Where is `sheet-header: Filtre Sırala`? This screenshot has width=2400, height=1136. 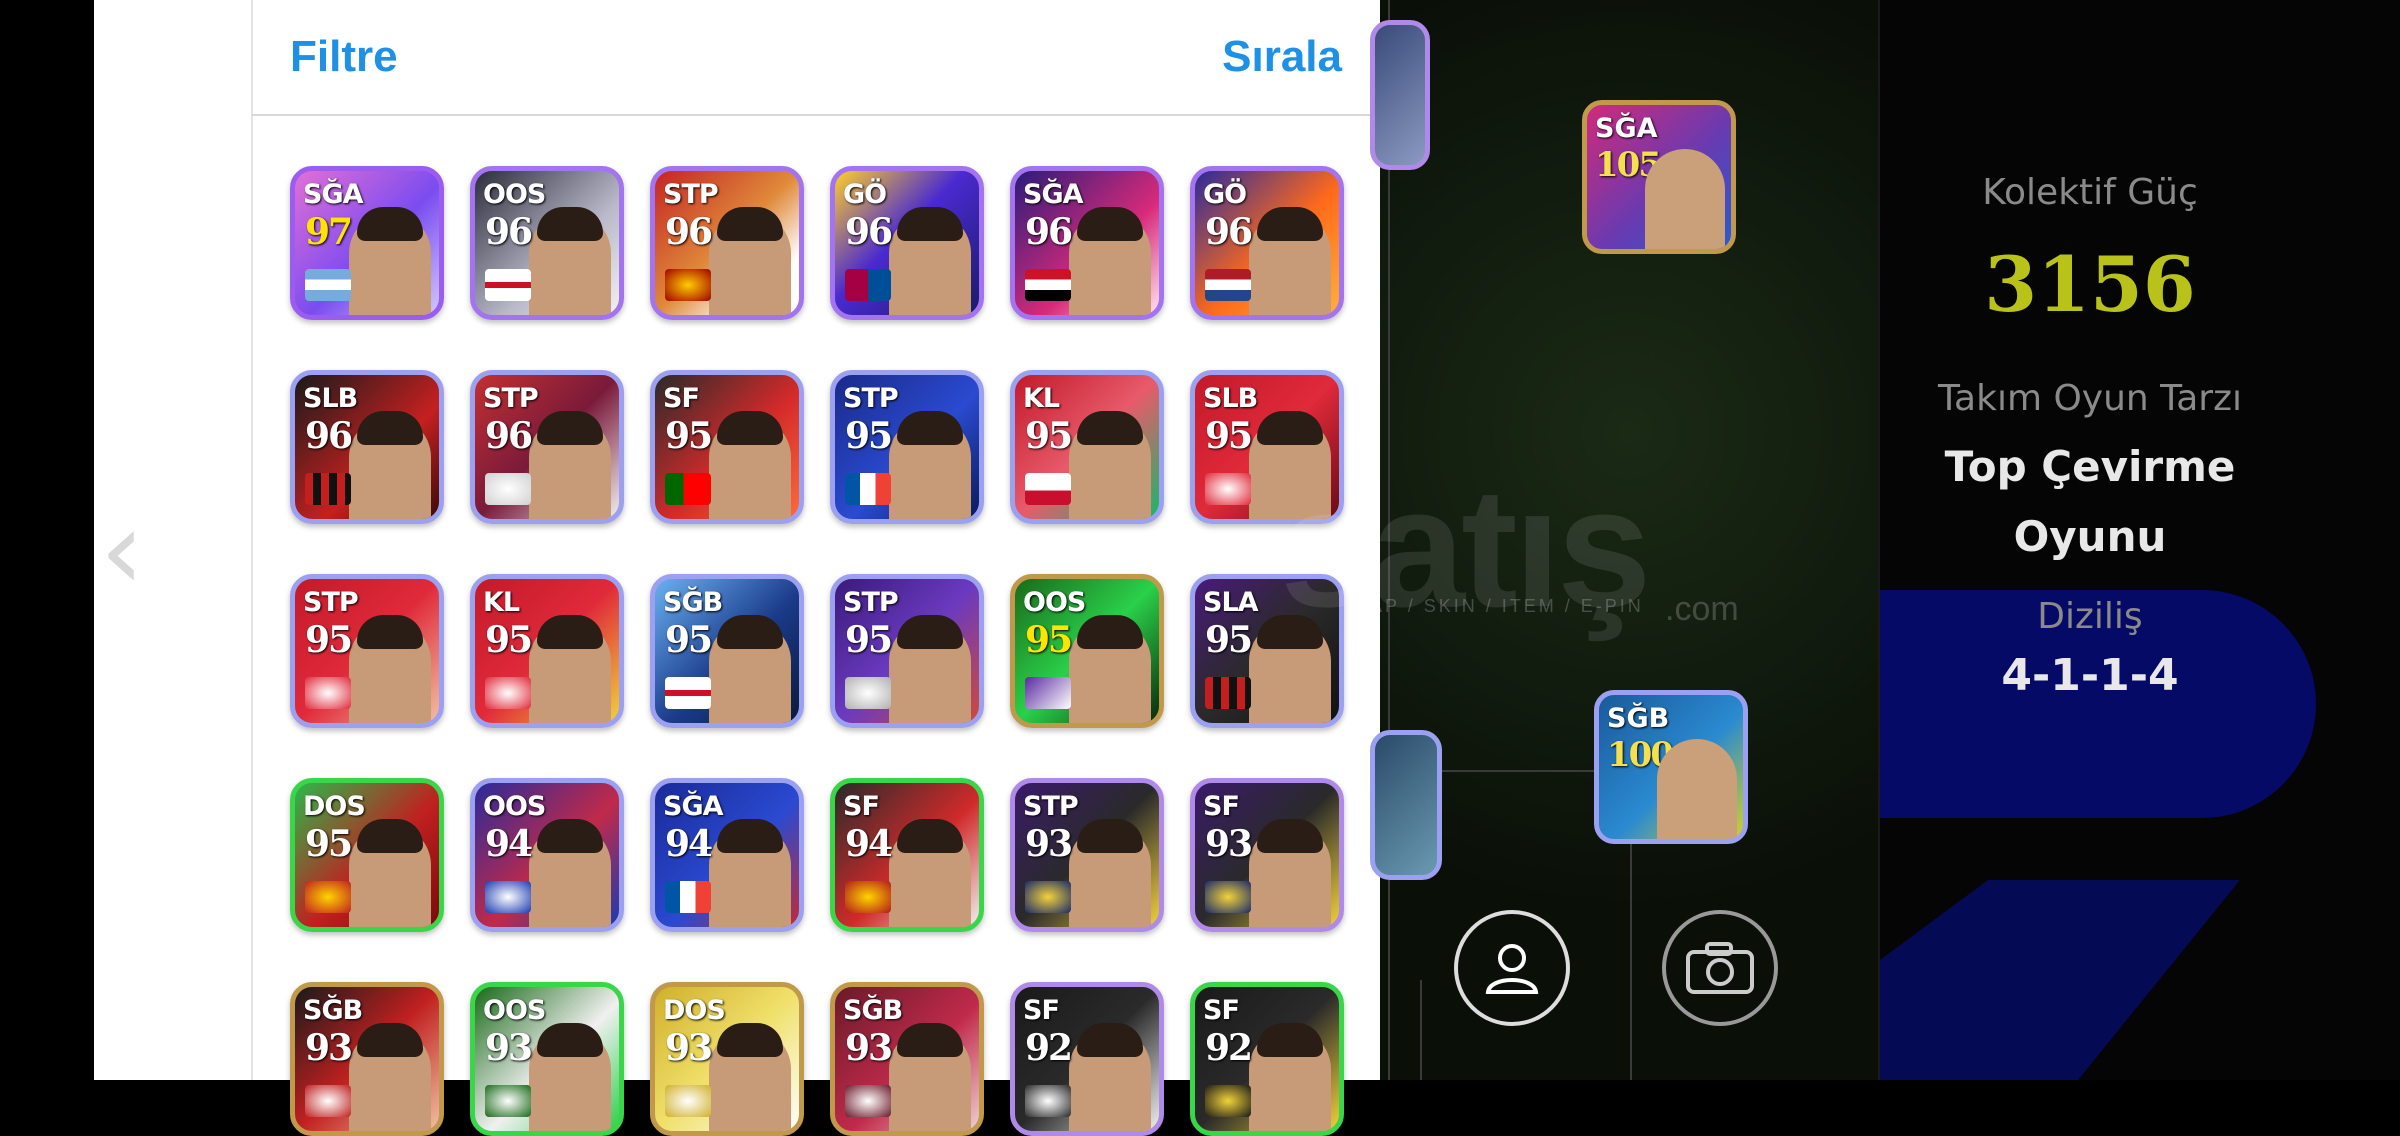 sheet-header: Filtre Sırala is located at coordinates (816, 58).